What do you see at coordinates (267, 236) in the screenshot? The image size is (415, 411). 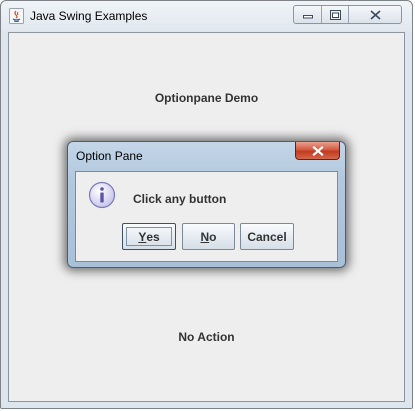 I see `cancel-button: Cancel` at bounding box center [267, 236].